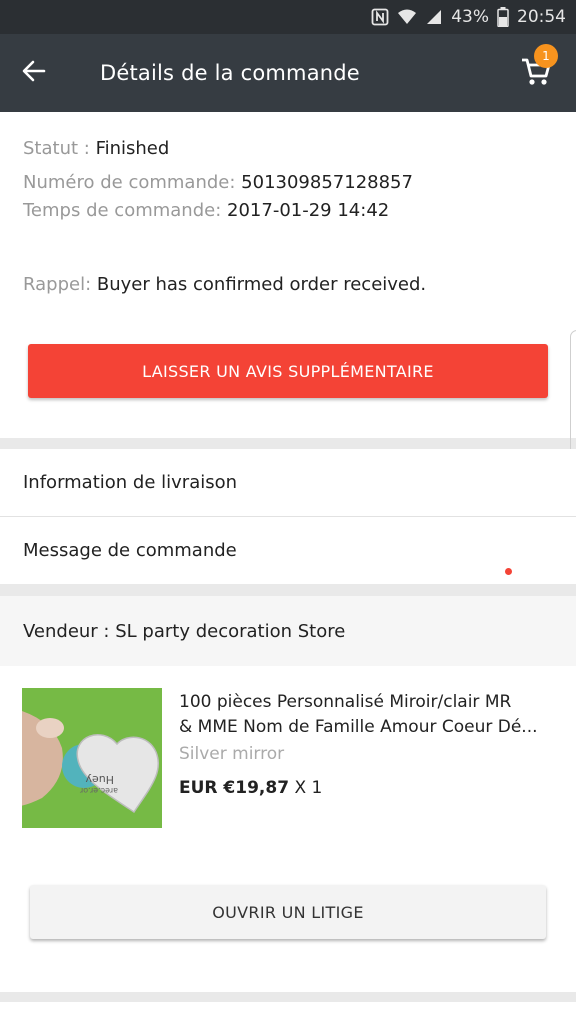 Image resolution: width=576 pixels, height=1024 pixels. What do you see at coordinates (308, 210) in the screenshot?
I see `order-time-value: 2017-01-29 14:42` at bounding box center [308, 210].